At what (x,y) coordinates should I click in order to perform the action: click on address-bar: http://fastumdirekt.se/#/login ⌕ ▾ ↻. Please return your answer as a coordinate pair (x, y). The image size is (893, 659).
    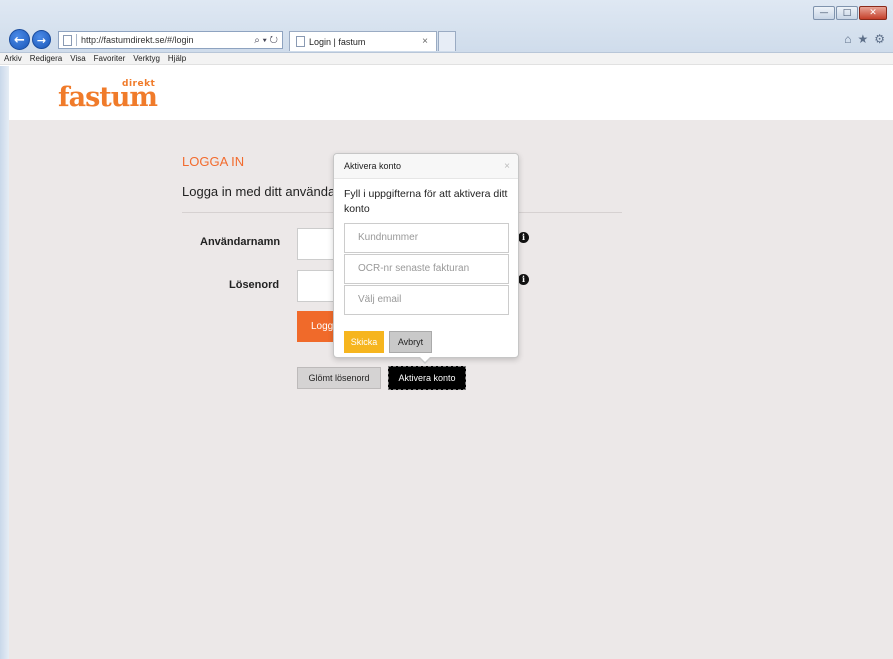
    Looking at the image, I should click on (170, 40).